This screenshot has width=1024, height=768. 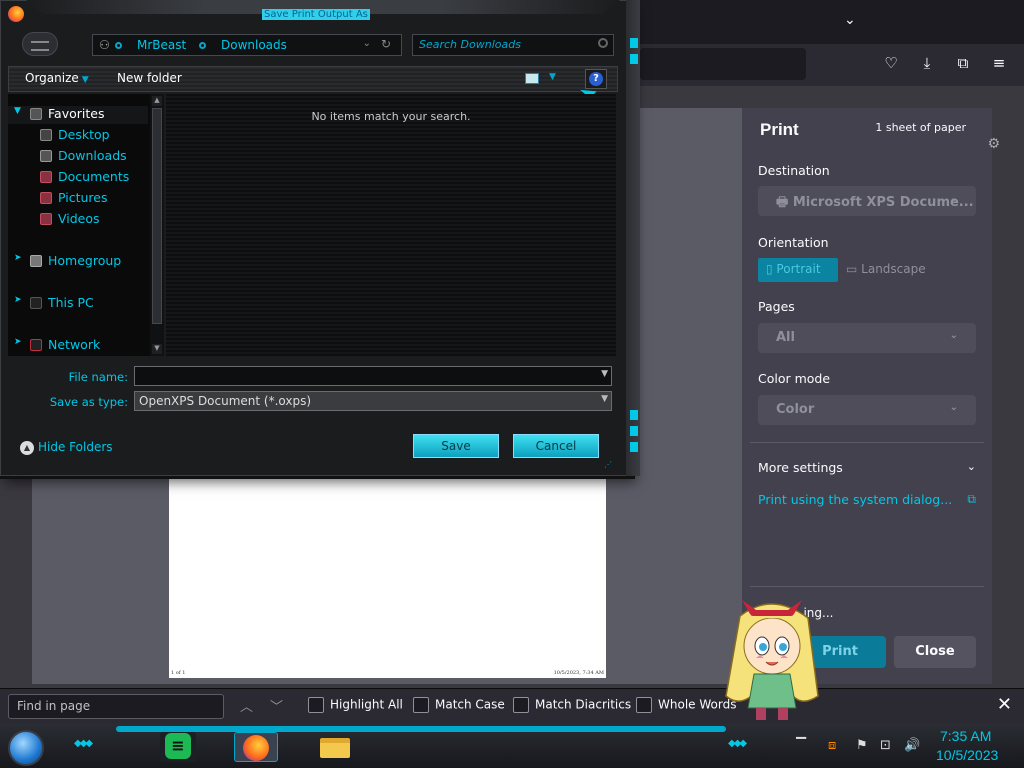 What do you see at coordinates (608, 464) in the screenshot?
I see `resize-grip-icon: ⋰` at bounding box center [608, 464].